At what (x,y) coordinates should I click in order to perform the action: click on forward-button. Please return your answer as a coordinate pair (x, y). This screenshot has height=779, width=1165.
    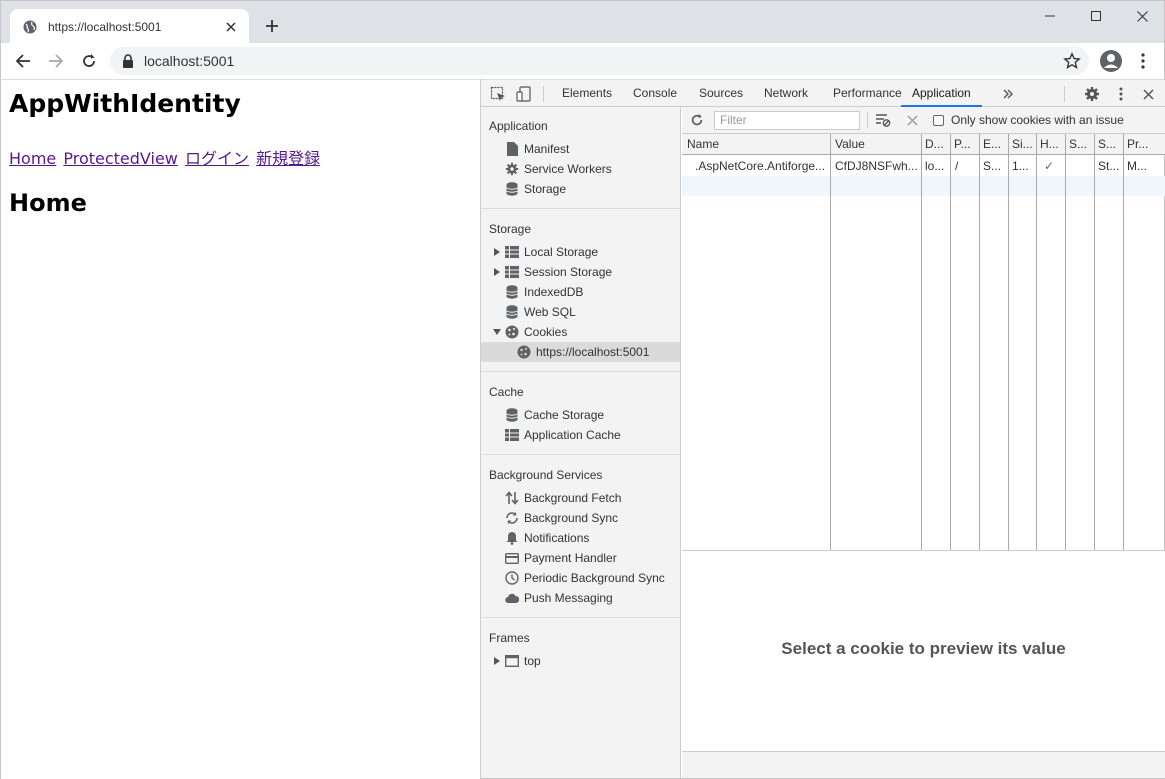
    Looking at the image, I should click on (56, 61).